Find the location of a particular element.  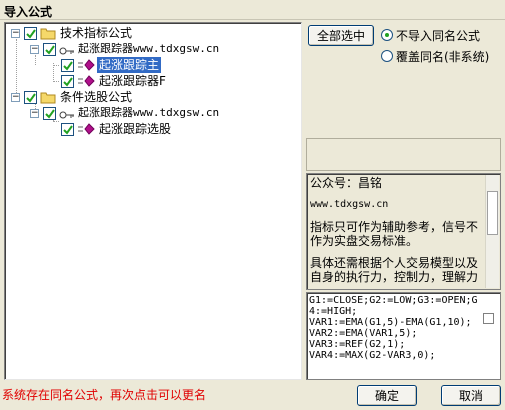

code-line: VAR4:=MAX(G2-VAR3,0); is located at coordinates (372, 355).